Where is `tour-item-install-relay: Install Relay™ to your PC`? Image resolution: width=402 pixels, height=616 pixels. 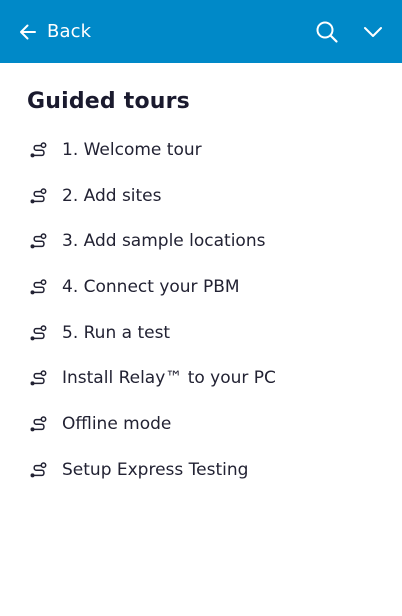 tour-item-install-relay: Install Relay™ to your PC is located at coordinates (201, 379).